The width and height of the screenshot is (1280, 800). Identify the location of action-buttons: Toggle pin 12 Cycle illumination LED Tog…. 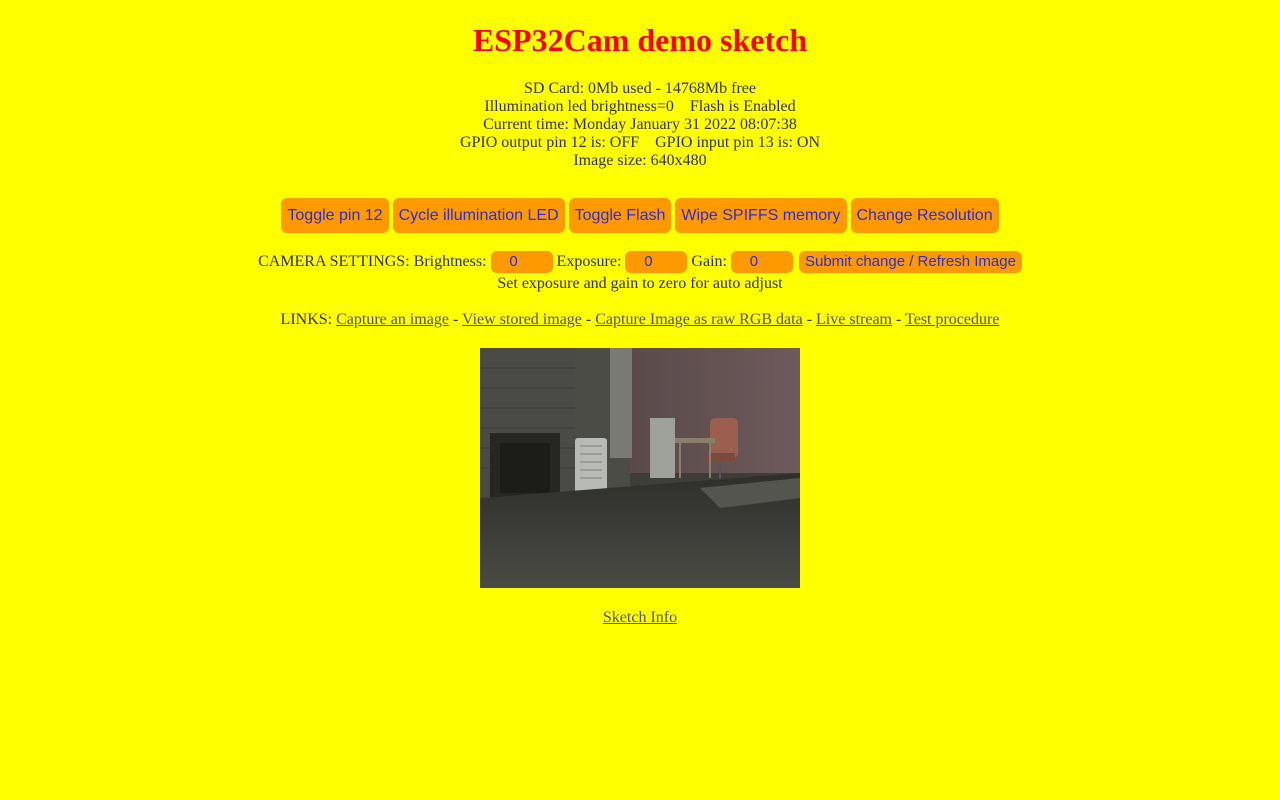
(640, 218).